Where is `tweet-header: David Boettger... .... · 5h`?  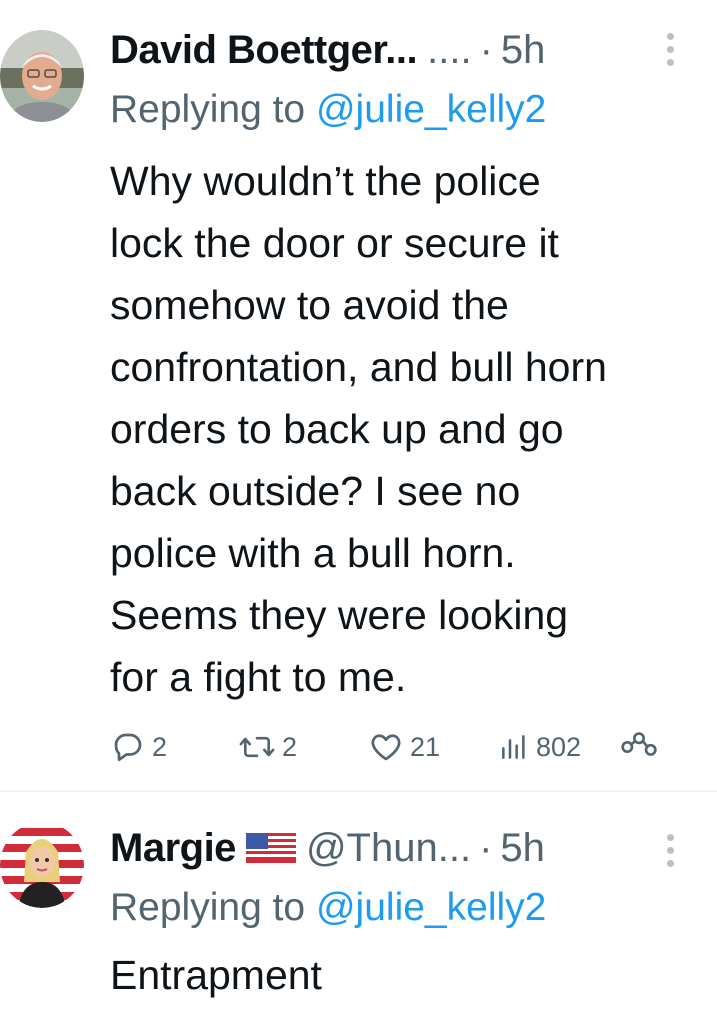 tweet-header: David Boettger... .... · 5h is located at coordinates (393, 50).